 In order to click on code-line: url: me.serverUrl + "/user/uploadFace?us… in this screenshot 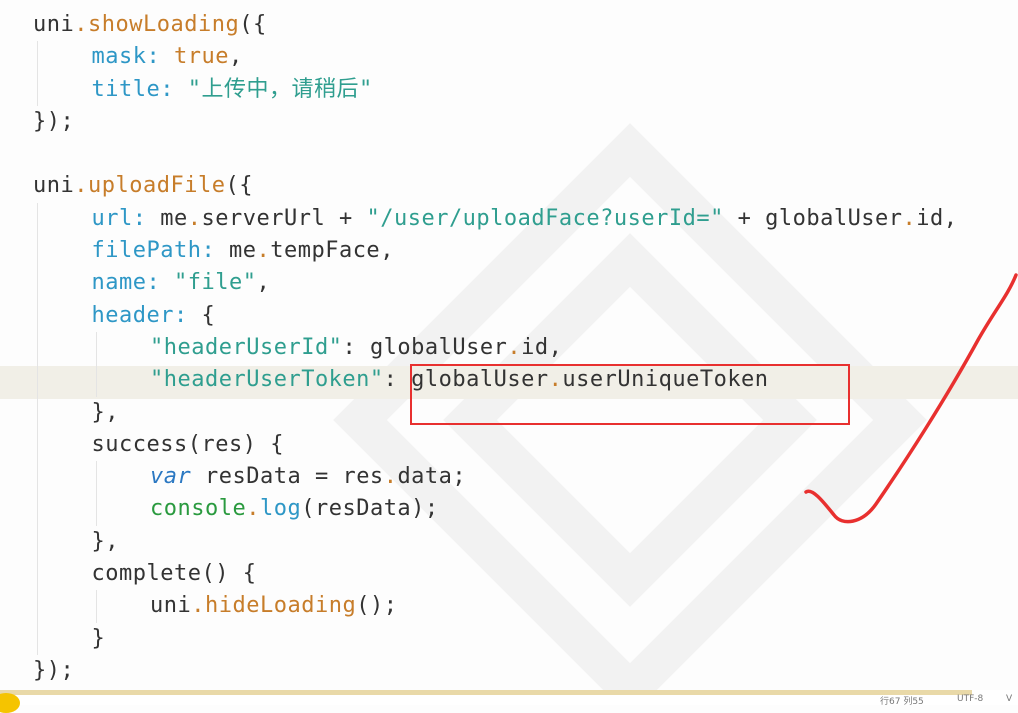, I will do `click(479, 219)`.